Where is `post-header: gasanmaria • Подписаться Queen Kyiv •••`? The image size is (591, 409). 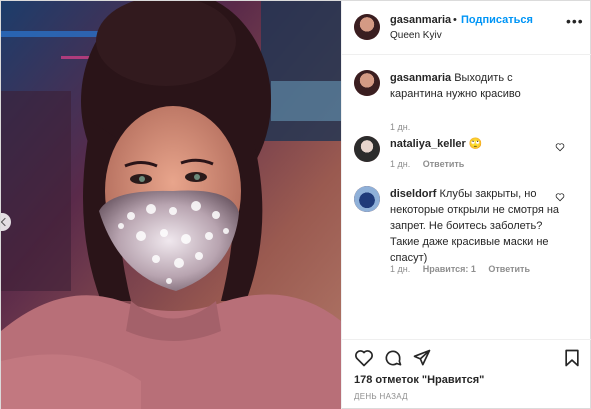 post-header: gasanmaria • Подписаться Queen Kyiv ••• is located at coordinates (466, 28).